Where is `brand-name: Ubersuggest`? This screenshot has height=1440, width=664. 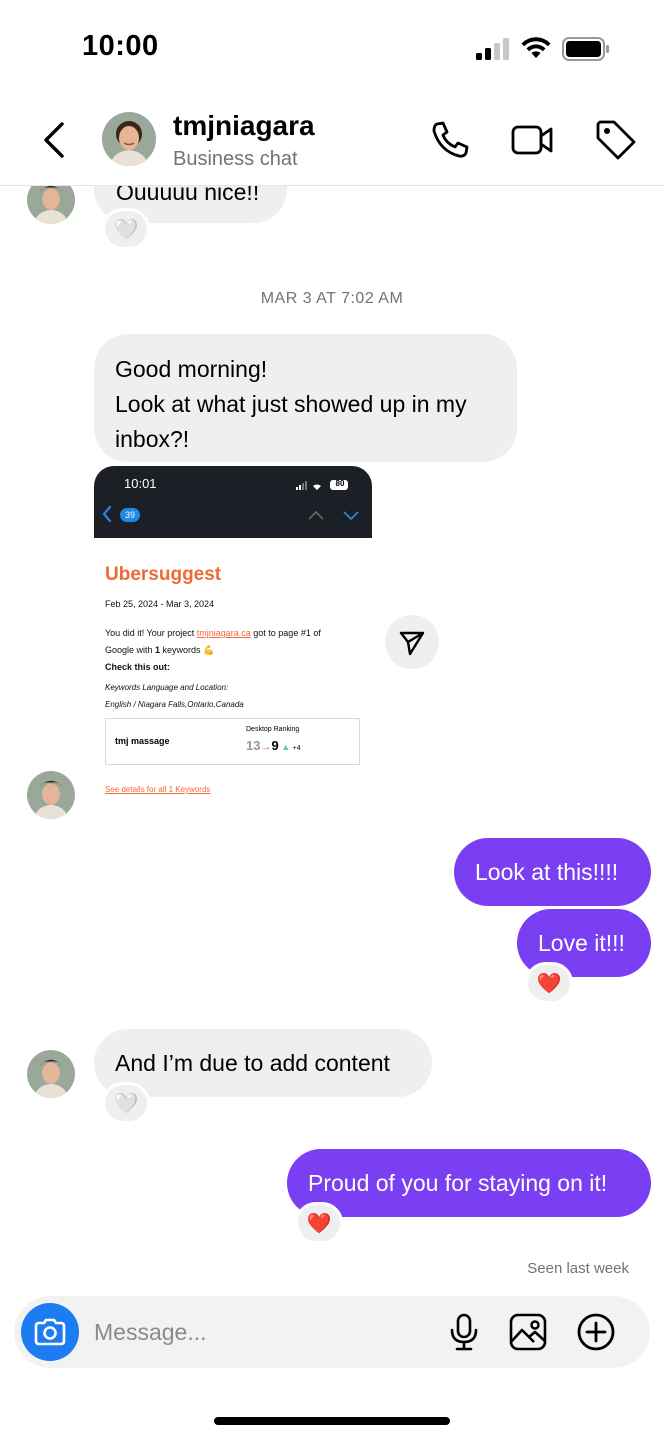 brand-name: Ubersuggest is located at coordinates (163, 574).